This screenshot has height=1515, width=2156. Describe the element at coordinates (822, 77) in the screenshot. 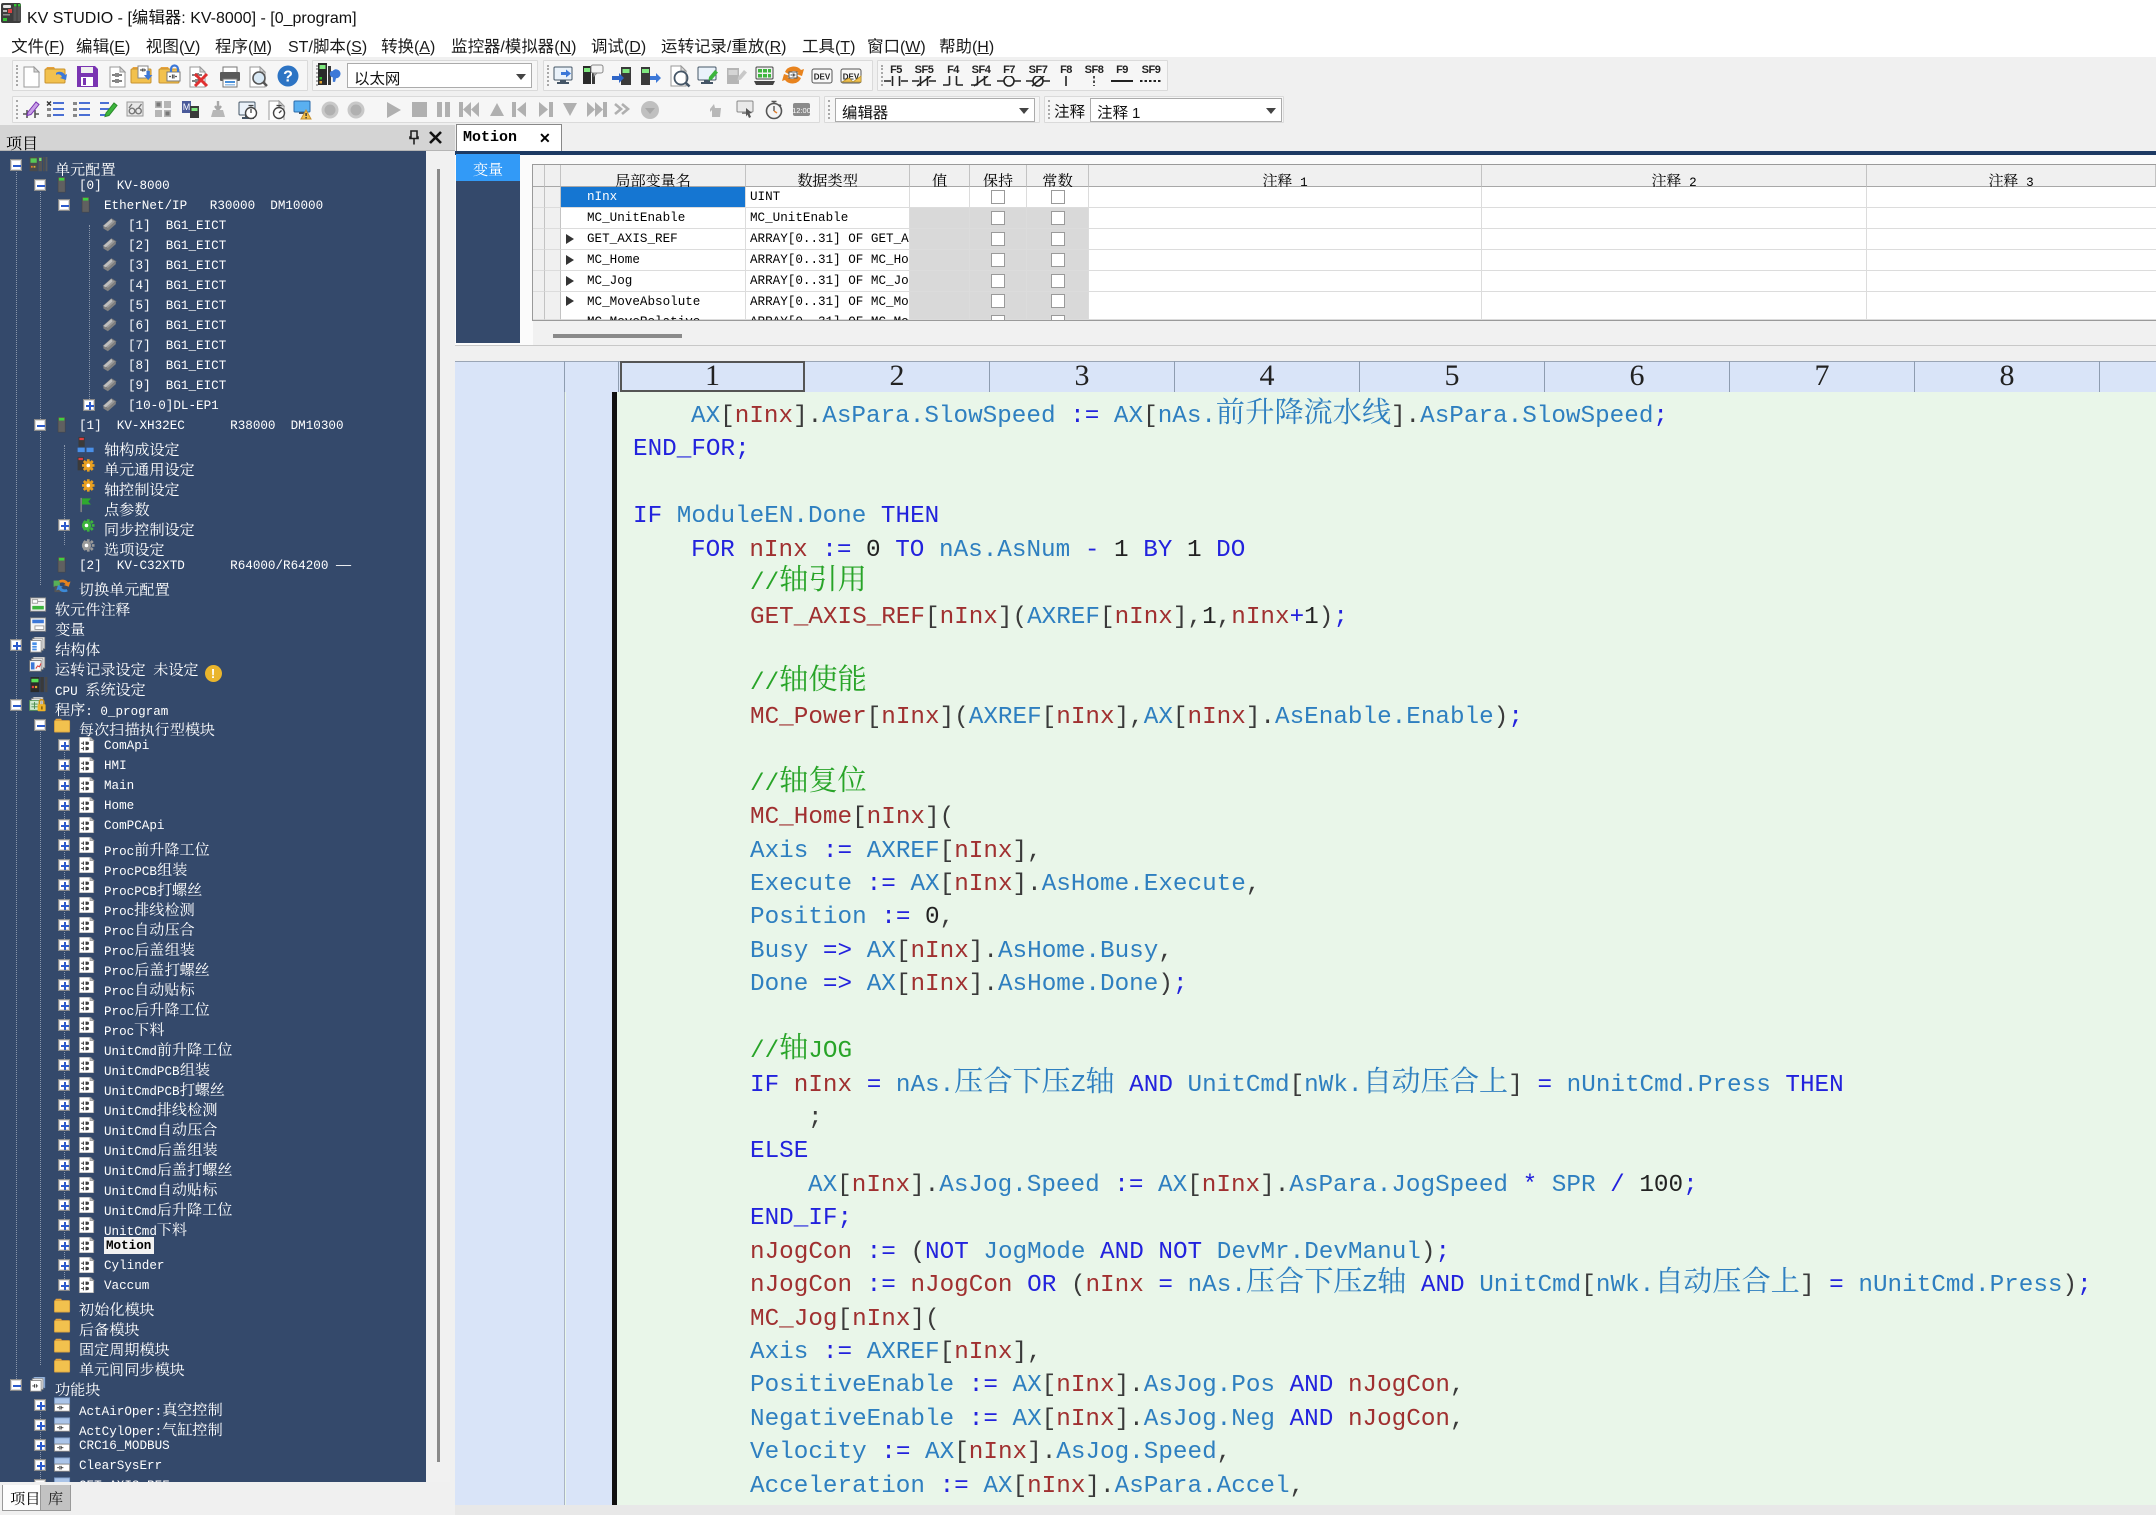

I see `svg-text: DEV` at that location.